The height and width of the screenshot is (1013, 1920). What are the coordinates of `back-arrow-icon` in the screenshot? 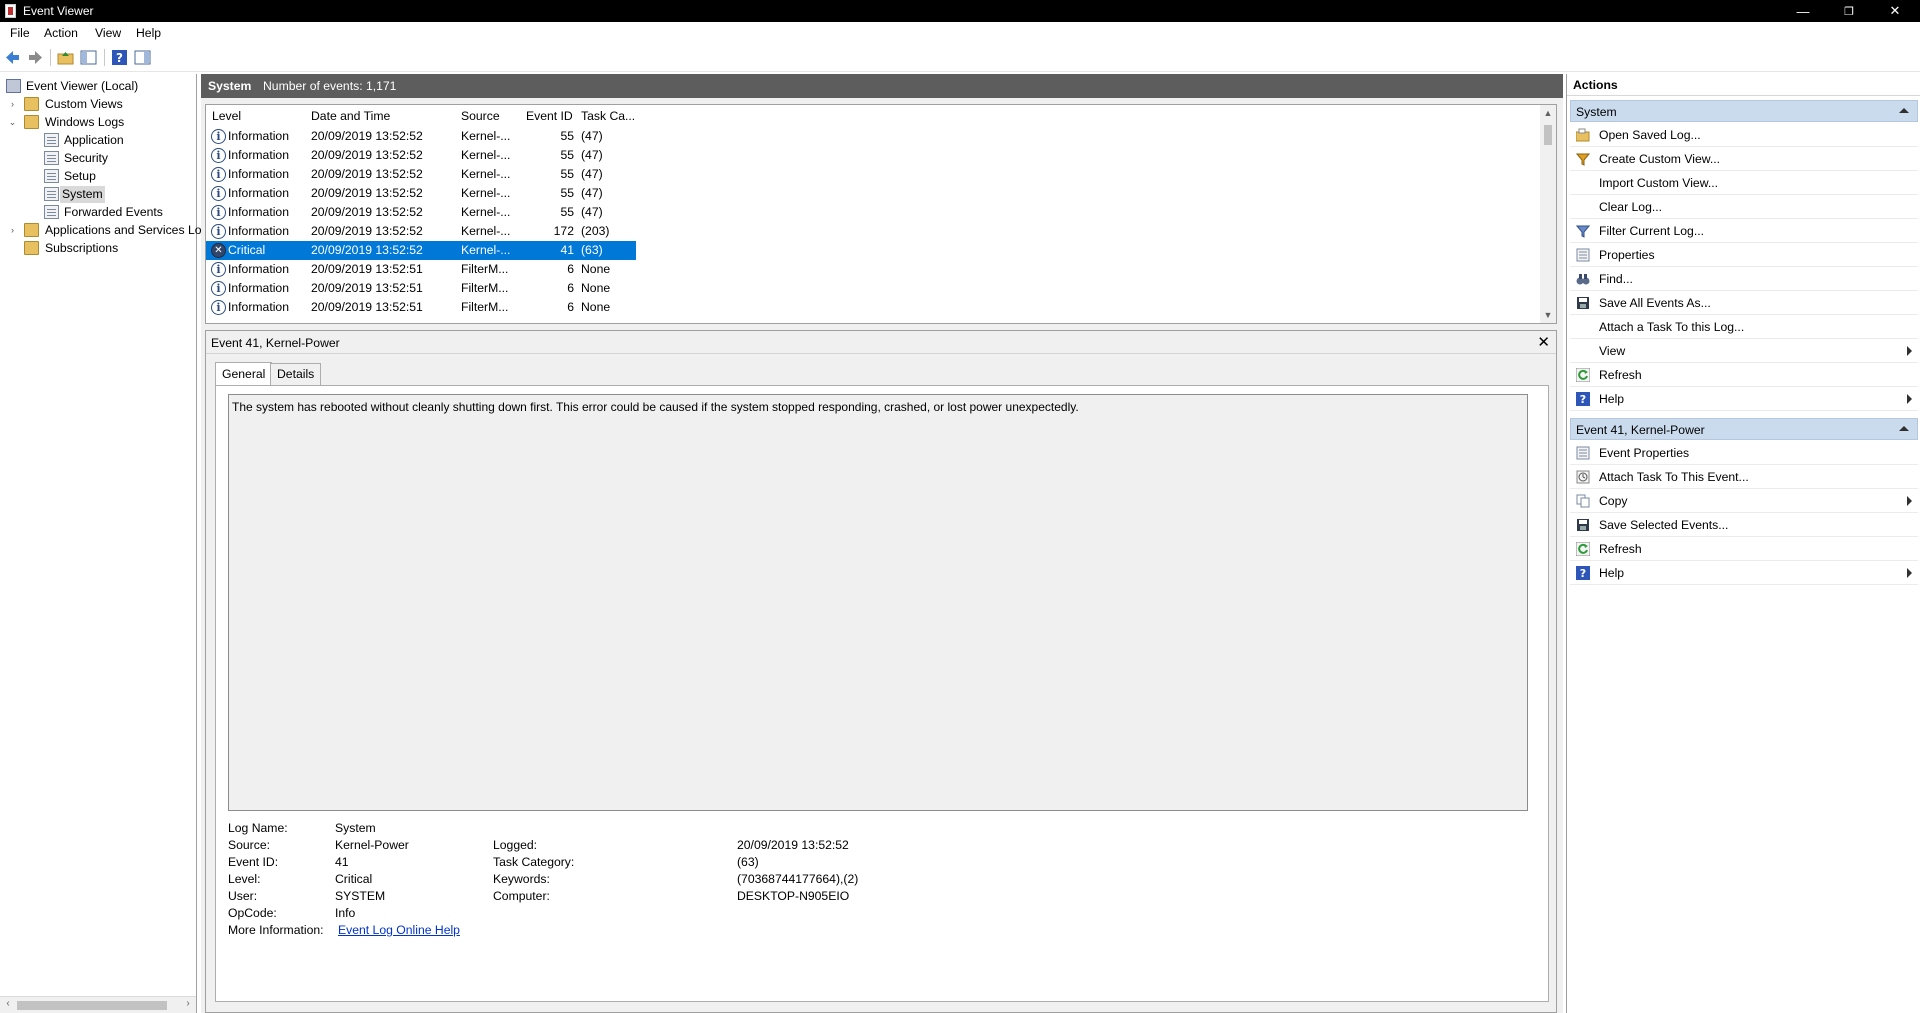 It's located at (12, 57).